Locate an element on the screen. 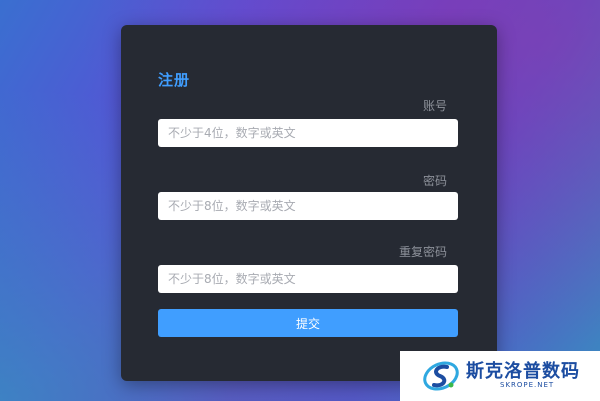 The height and width of the screenshot is (401, 600). password-input is located at coordinates (308, 206).